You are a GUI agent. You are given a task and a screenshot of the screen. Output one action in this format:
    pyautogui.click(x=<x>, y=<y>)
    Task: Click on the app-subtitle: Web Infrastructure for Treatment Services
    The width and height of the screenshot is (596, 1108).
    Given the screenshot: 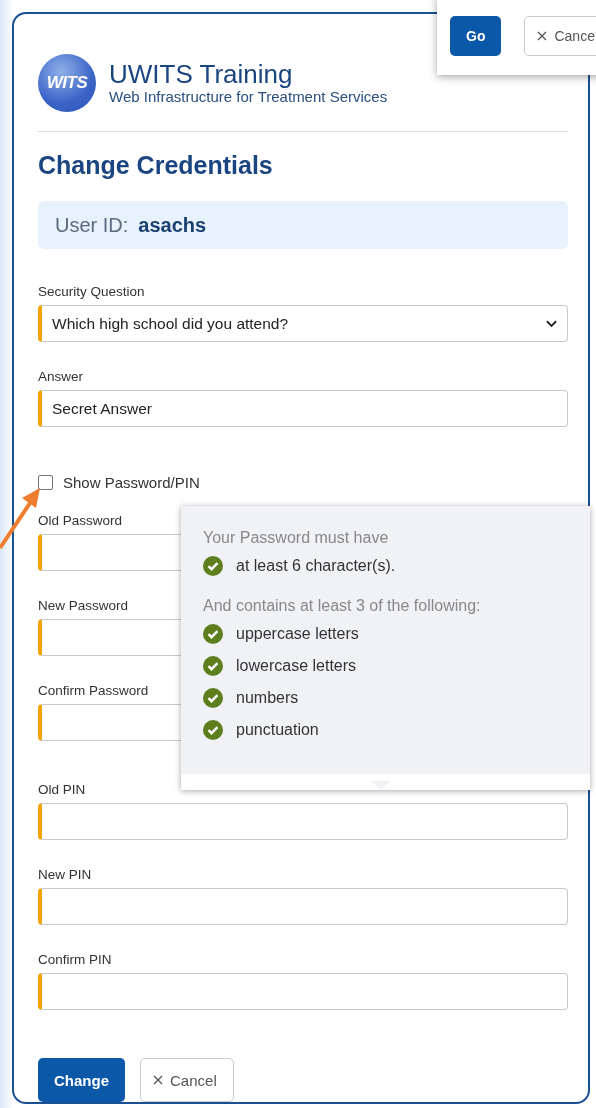 What is the action you would take?
    pyautogui.click(x=248, y=97)
    